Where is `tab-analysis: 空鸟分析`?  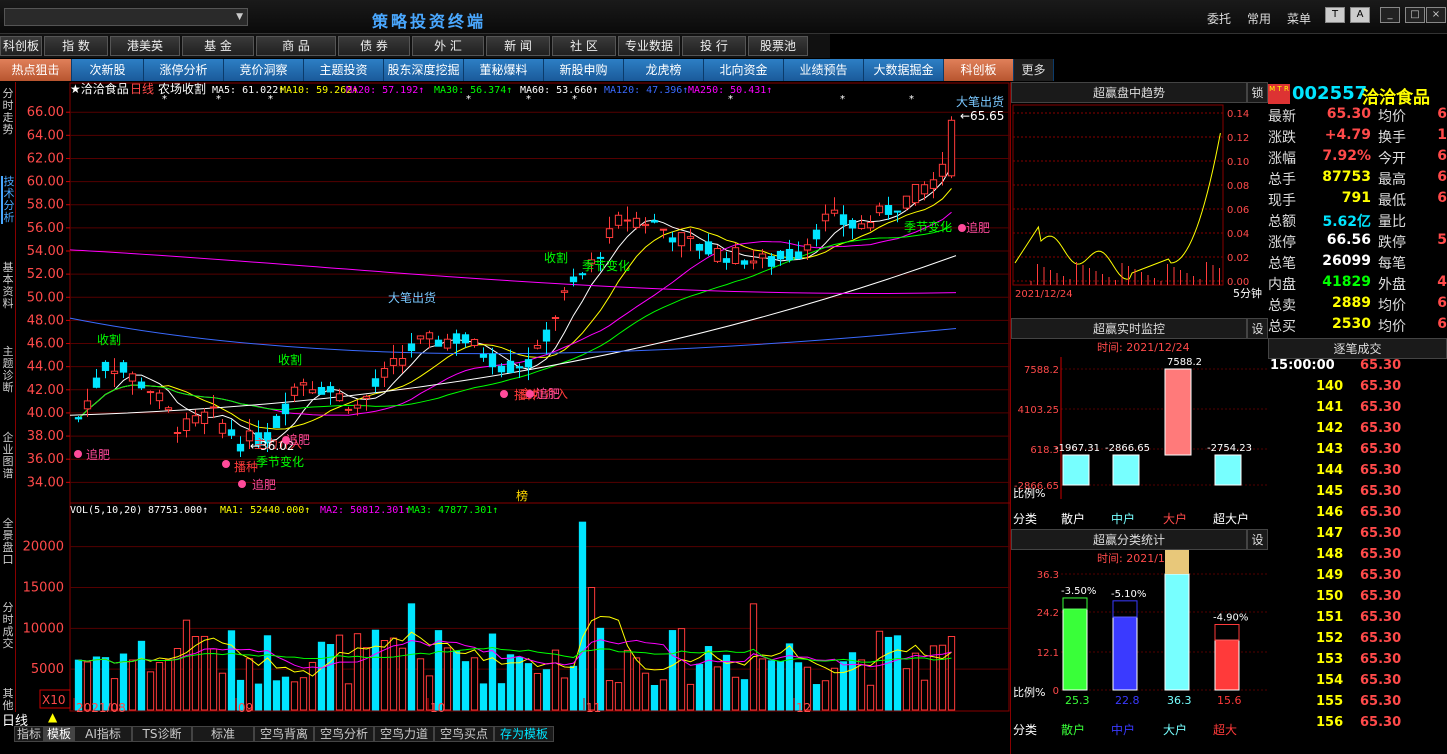
tab-analysis: 空鸟分析 is located at coordinates (344, 734).